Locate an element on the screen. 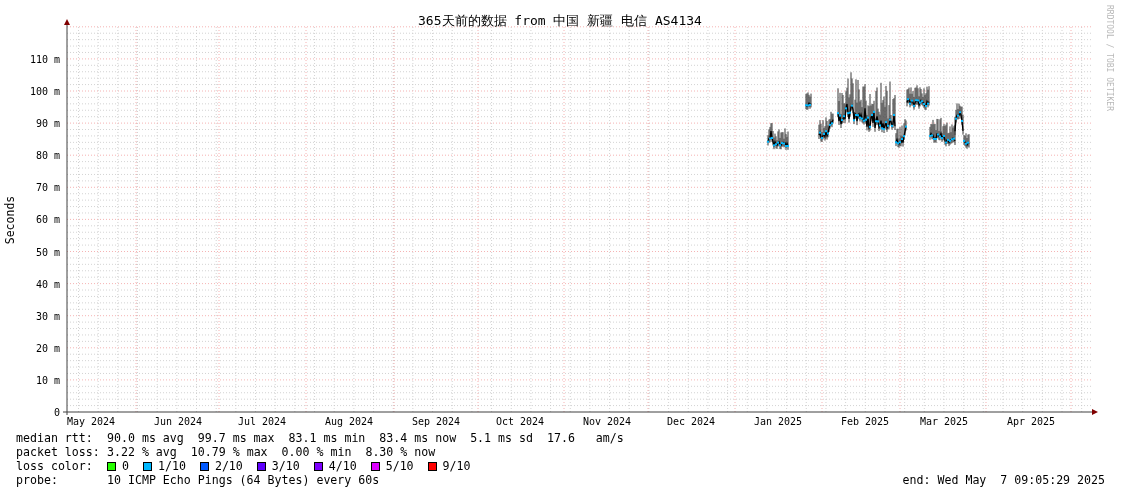 Image resolution: width=1121 pixels, height=494 pixels. x-tick-label: Jan 2025 is located at coordinates (778, 421).